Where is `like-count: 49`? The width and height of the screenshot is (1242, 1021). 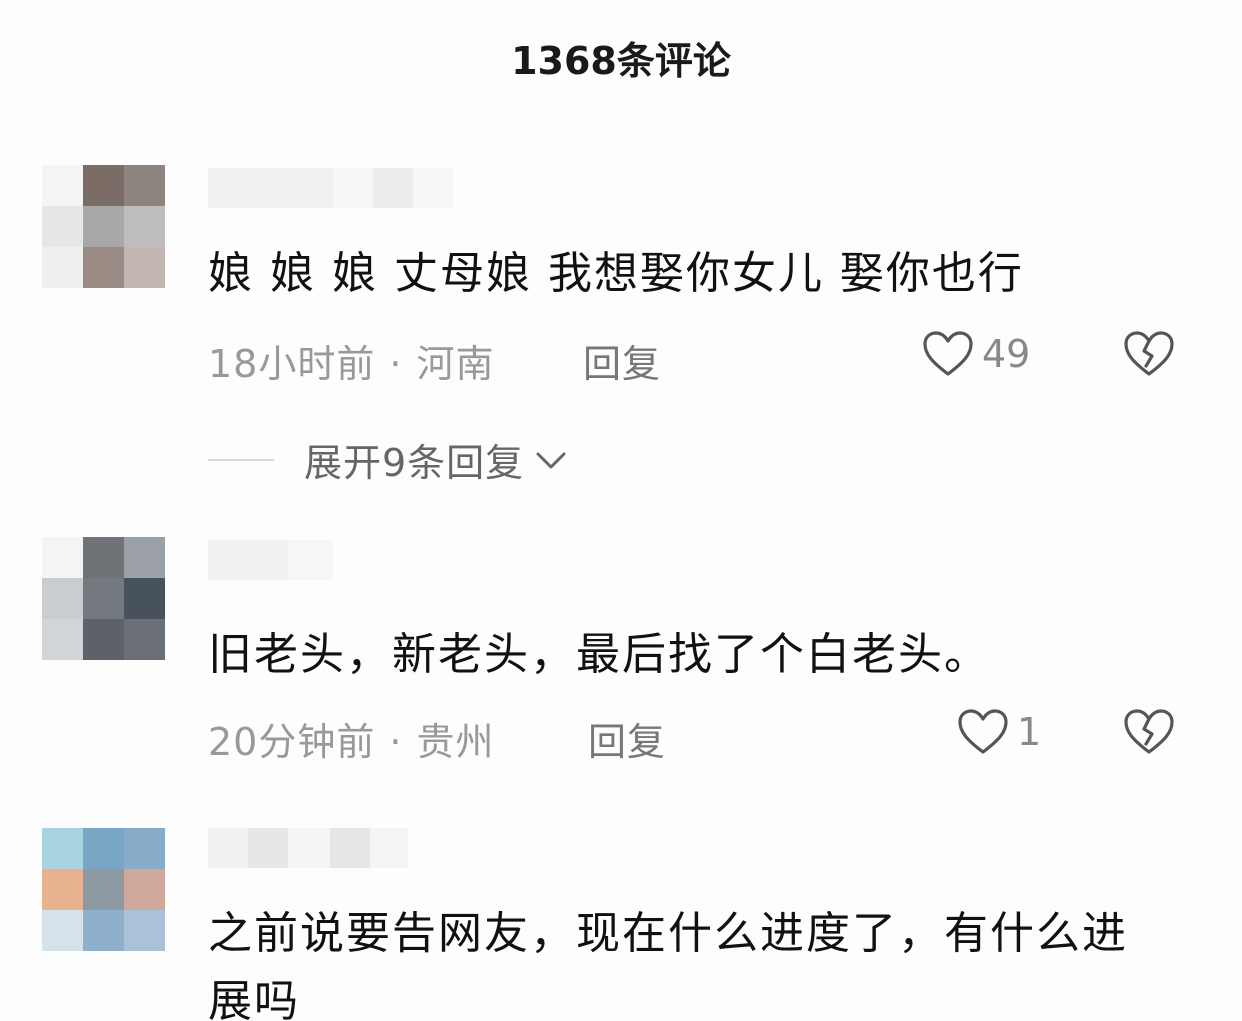
like-count: 49 is located at coordinates (1006, 354).